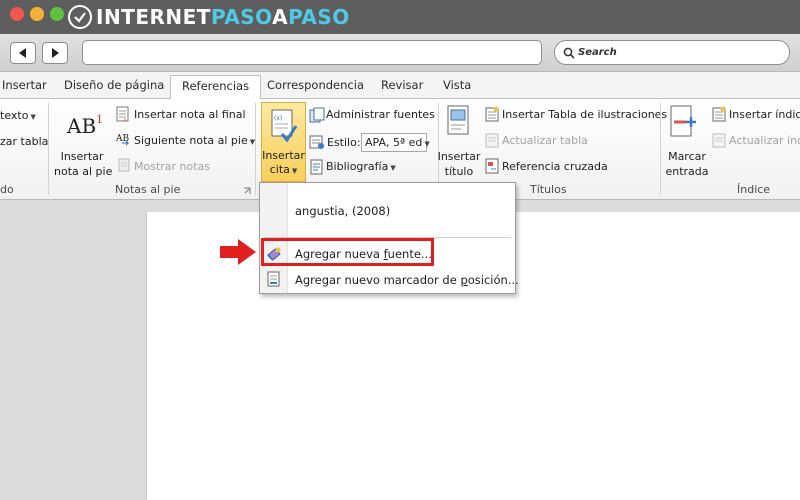 This screenshot has width=800, height=500. I want to click on actualizar-tabla-button: Actualizar tabla, so click(545, 140).